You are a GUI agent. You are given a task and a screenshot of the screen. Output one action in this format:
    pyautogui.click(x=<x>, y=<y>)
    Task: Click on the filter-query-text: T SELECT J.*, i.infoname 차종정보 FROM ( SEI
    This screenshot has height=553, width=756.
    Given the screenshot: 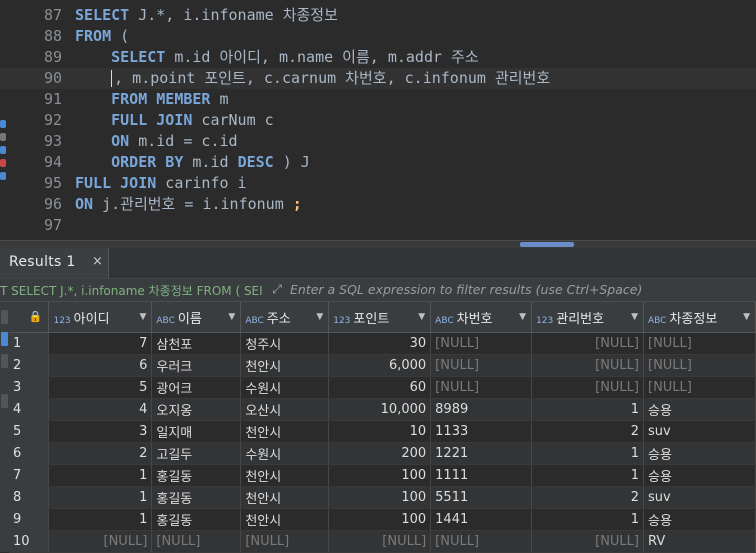 What is the action you would take?
    pyautogui.click(x=131, y=290)
    